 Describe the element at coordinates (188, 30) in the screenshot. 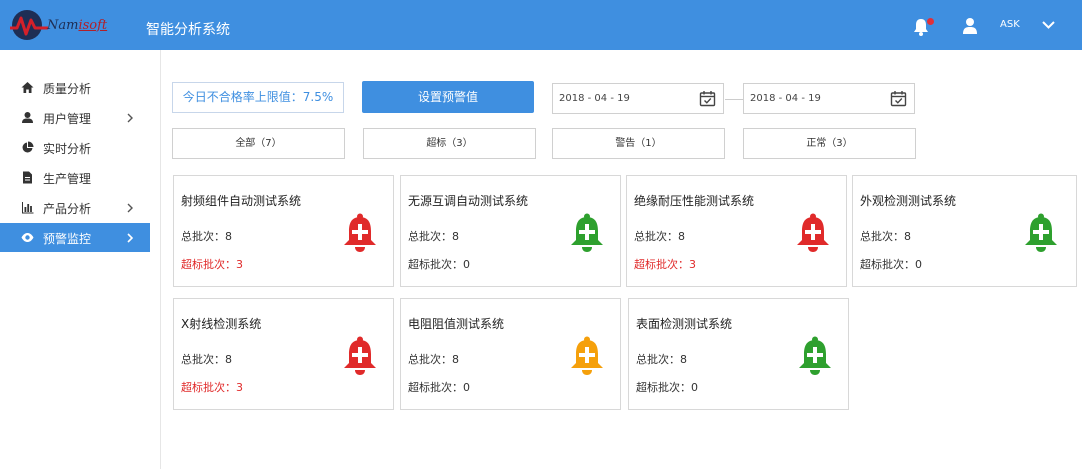

I see `app-title: 智能分析系统` at that location.